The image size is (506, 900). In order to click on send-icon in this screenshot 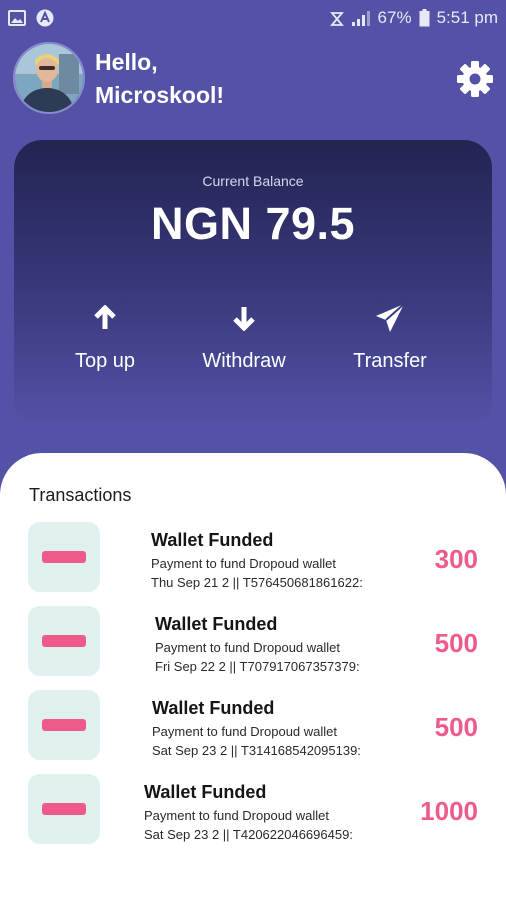, I will do `click(390, 318)`.